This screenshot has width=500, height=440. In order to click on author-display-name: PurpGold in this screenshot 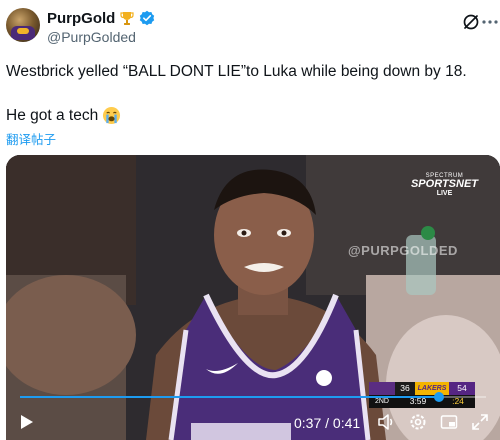, I will do `click(81, 18)`.